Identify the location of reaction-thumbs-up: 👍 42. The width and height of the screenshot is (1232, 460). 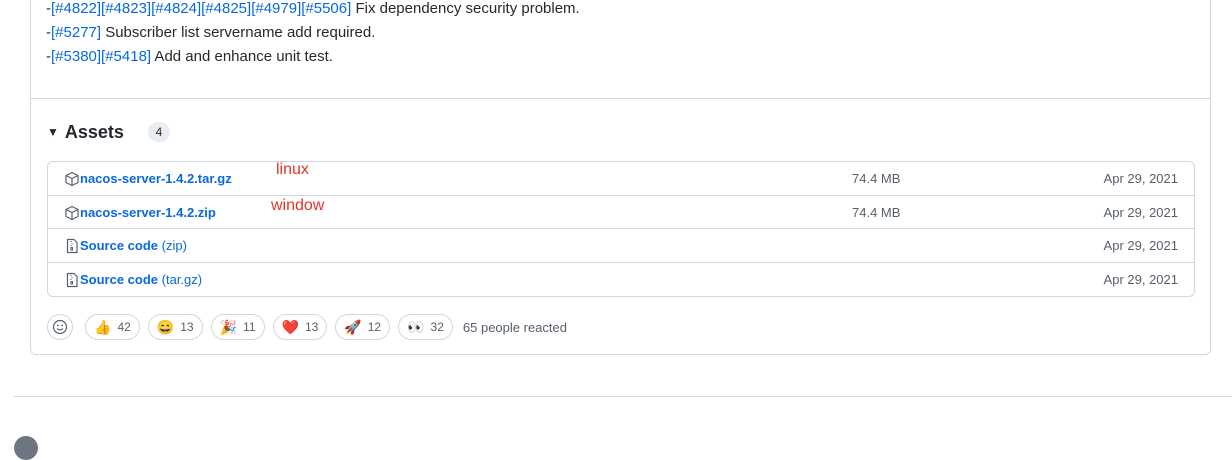
(112, 327).